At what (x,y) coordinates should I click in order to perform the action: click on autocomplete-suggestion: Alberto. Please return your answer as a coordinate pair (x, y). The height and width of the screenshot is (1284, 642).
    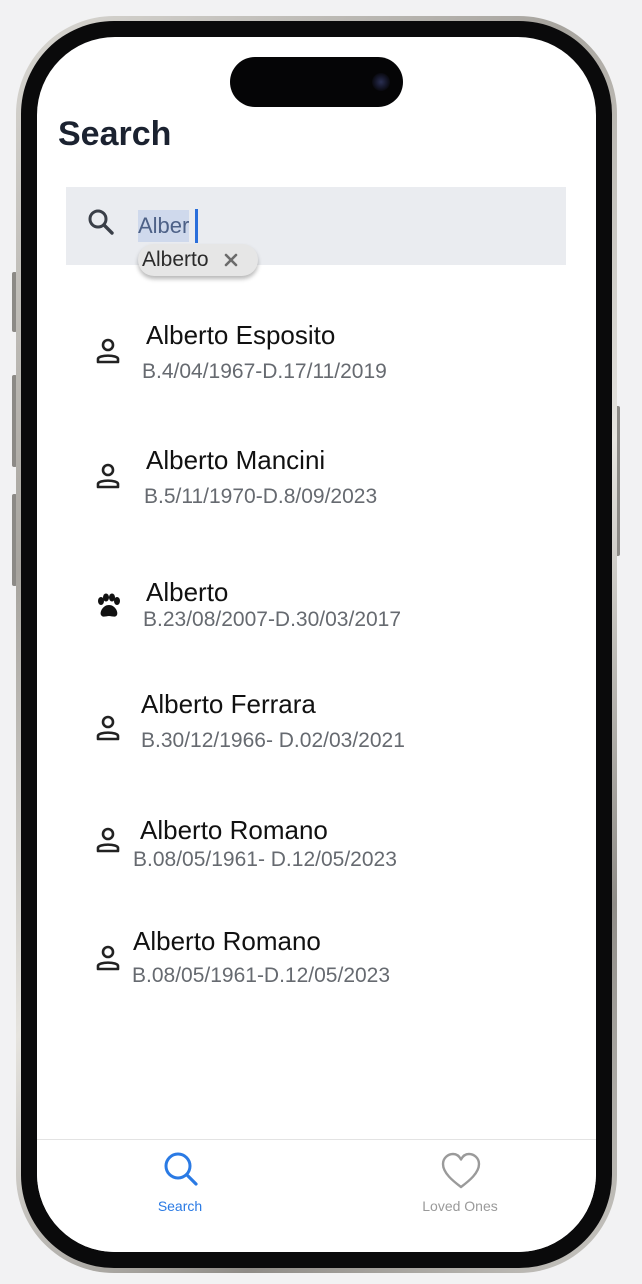
    Looking at the image, I should click on (198, 260).